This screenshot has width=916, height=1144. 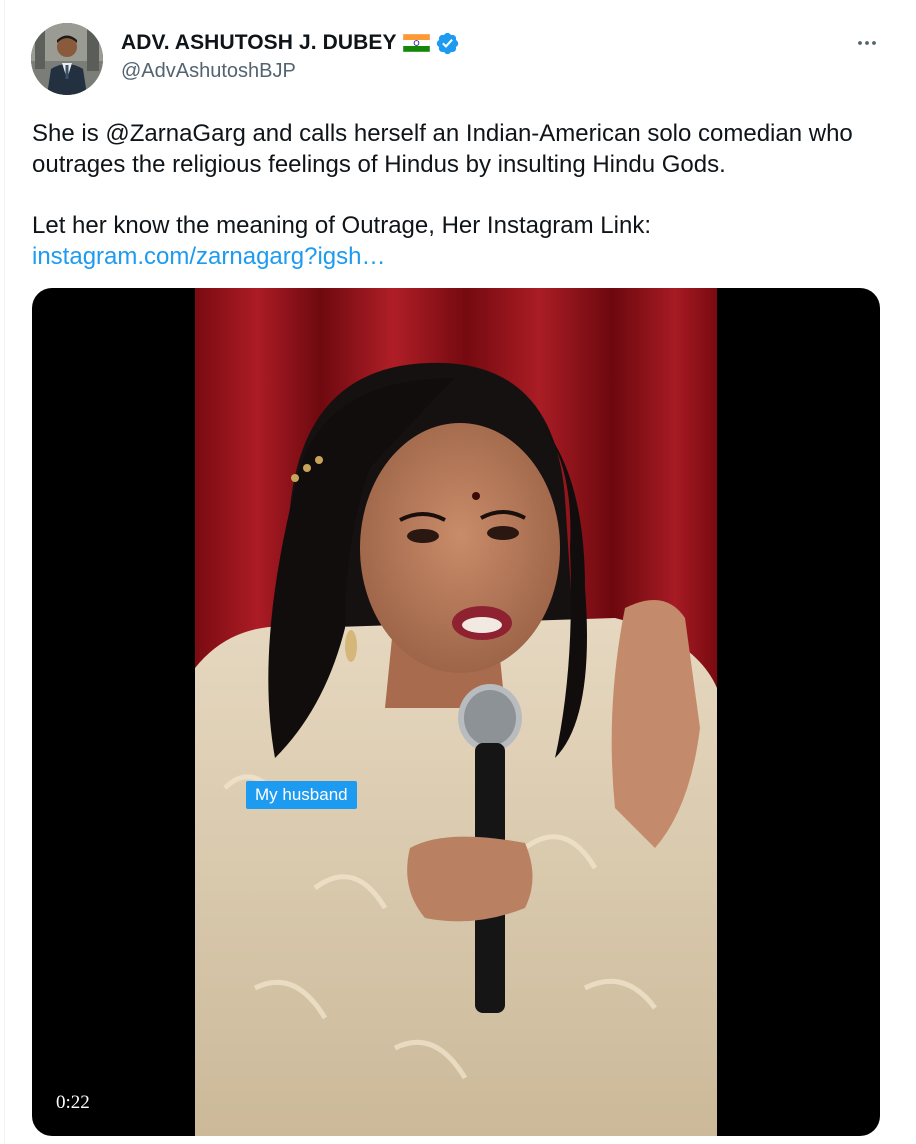 I want to click on author-name: ADV. ASHUTOSH J. DUBEY, so click(x=259, y=43).